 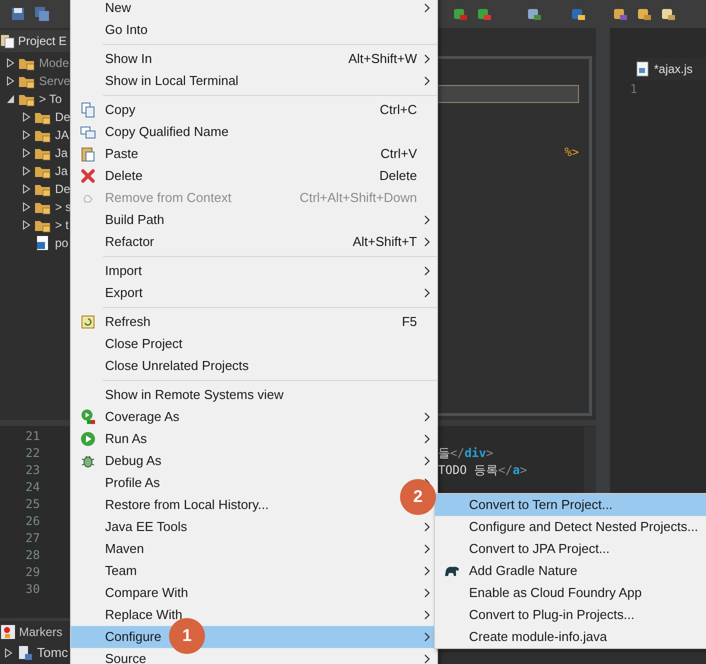 I want to click on line-number: 22, so click(x=33, y=453).